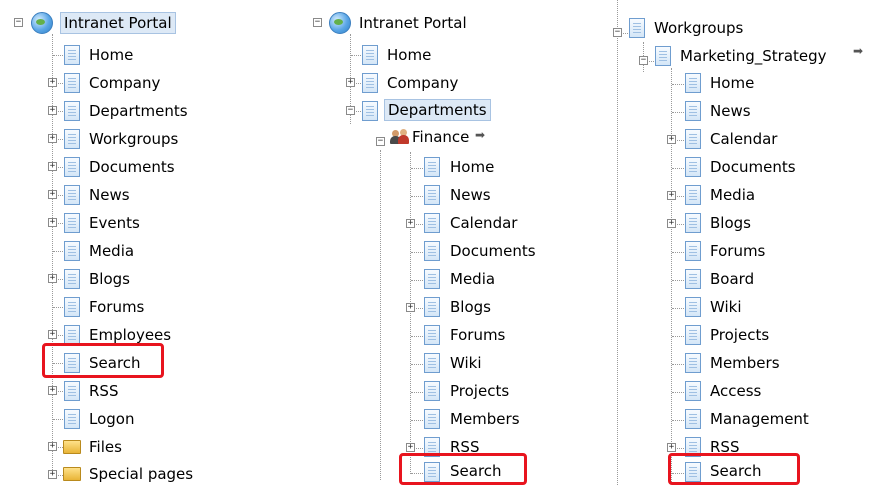 This screenshot has width=872, height=485. I want to click on tree-item-label: Board, so click(732, 279).